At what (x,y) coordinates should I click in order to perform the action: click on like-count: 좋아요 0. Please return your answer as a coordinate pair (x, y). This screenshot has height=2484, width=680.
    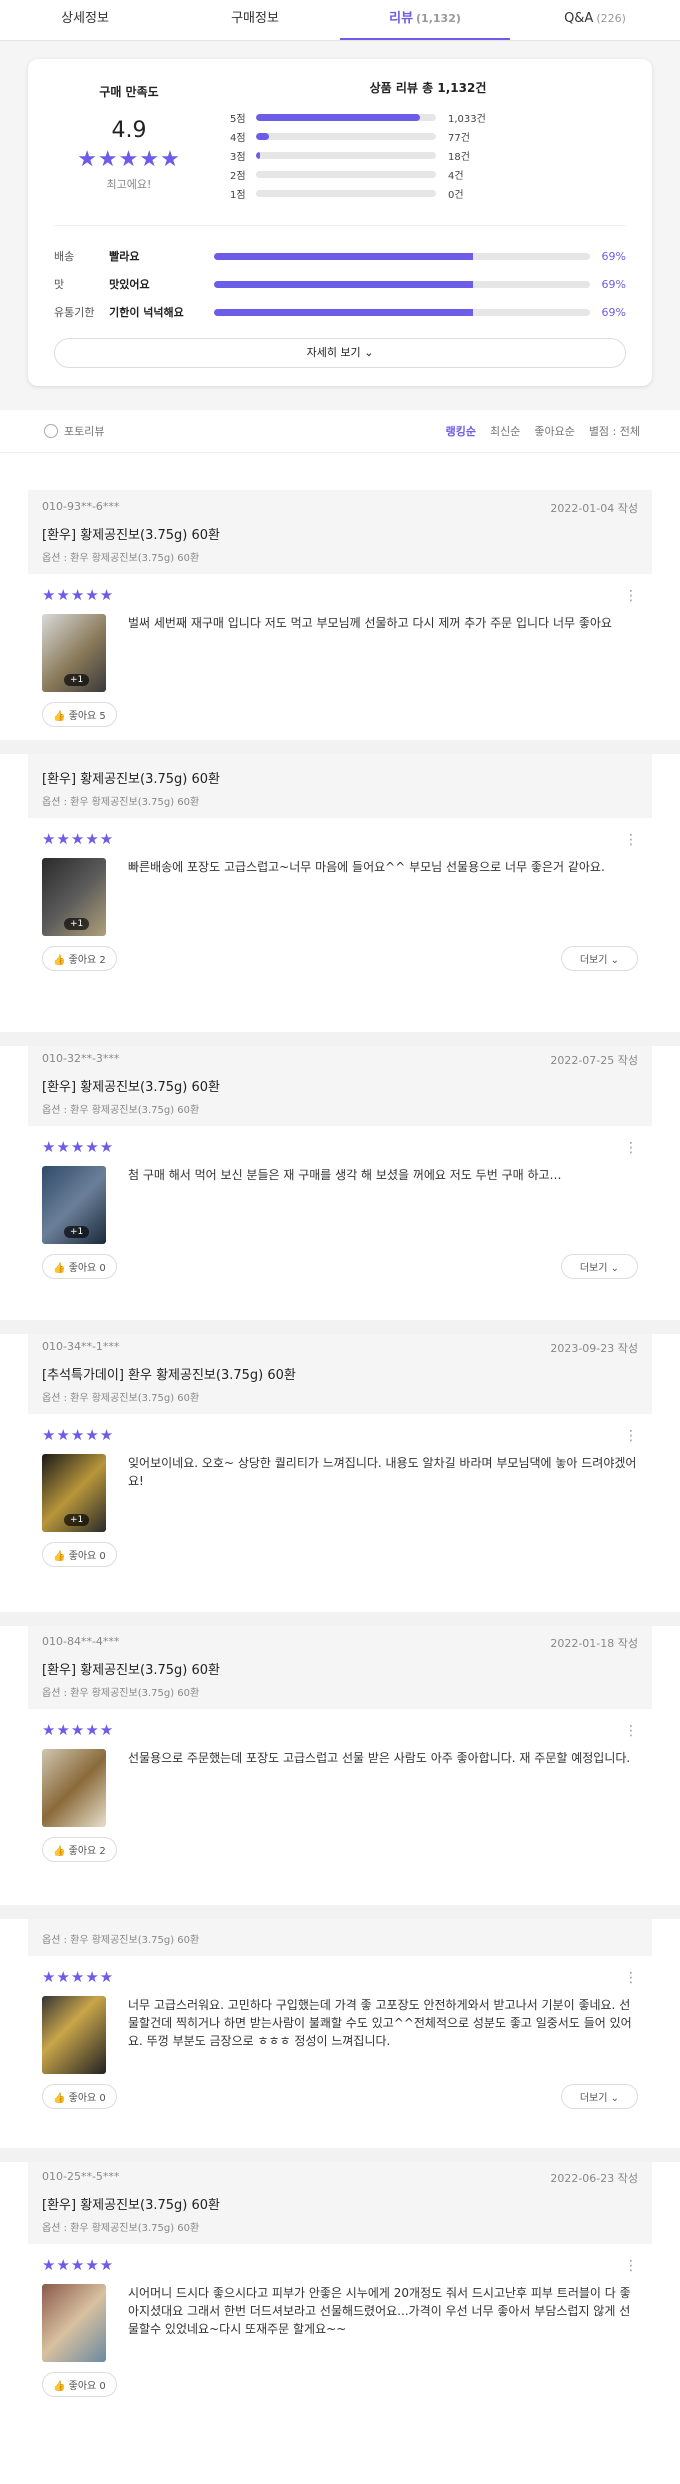
    Looking at the image, I should click on (87, 1556).